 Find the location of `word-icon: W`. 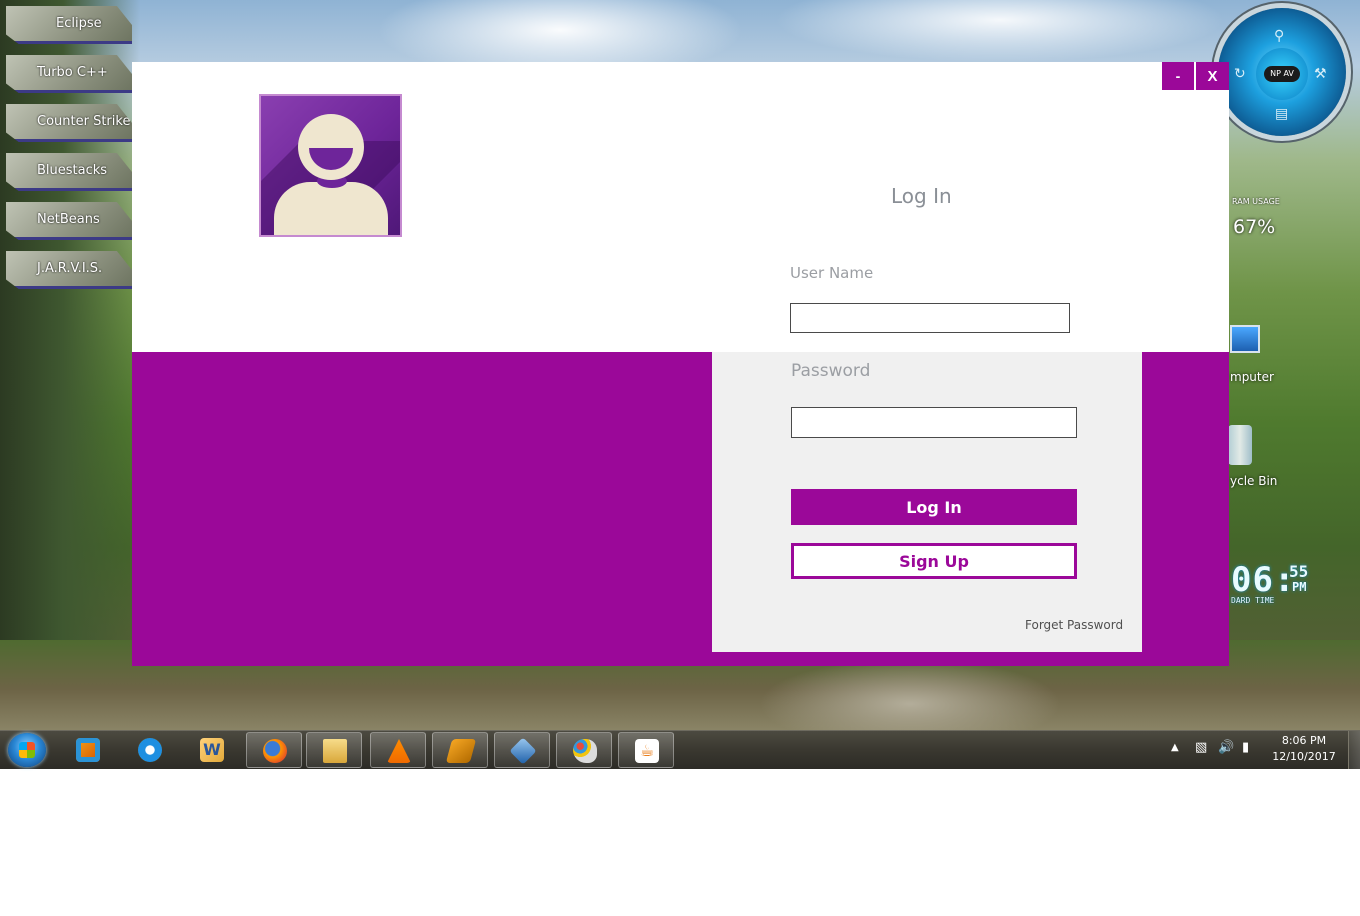

word-icon: W is located at coordinates (212, 750).